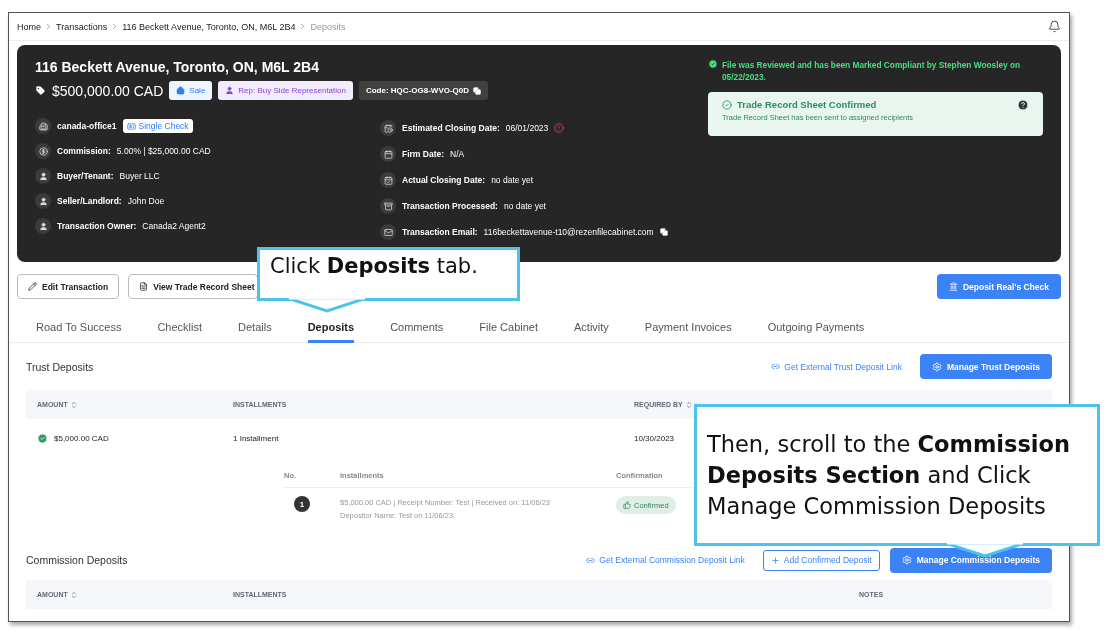 This screenshot has height=630, width=1110. What do you see at coordinates (591, 328) in the screenshot?
I see `tab: Activity` at bounding box center [591, 328].